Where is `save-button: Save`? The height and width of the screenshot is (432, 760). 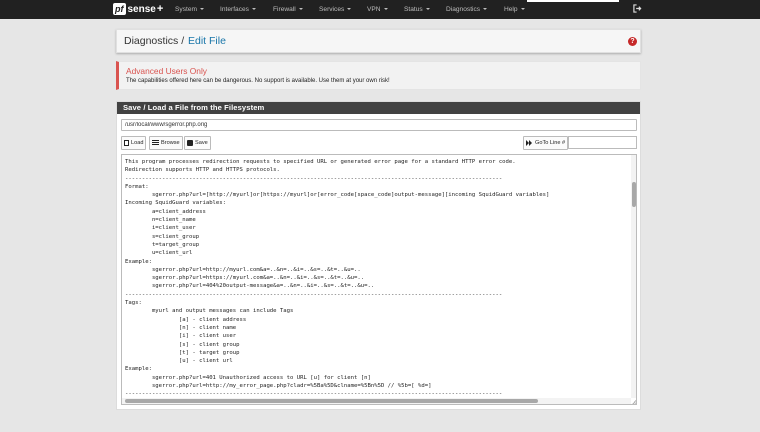 save-button: Save is located at coordinates (197, 143).